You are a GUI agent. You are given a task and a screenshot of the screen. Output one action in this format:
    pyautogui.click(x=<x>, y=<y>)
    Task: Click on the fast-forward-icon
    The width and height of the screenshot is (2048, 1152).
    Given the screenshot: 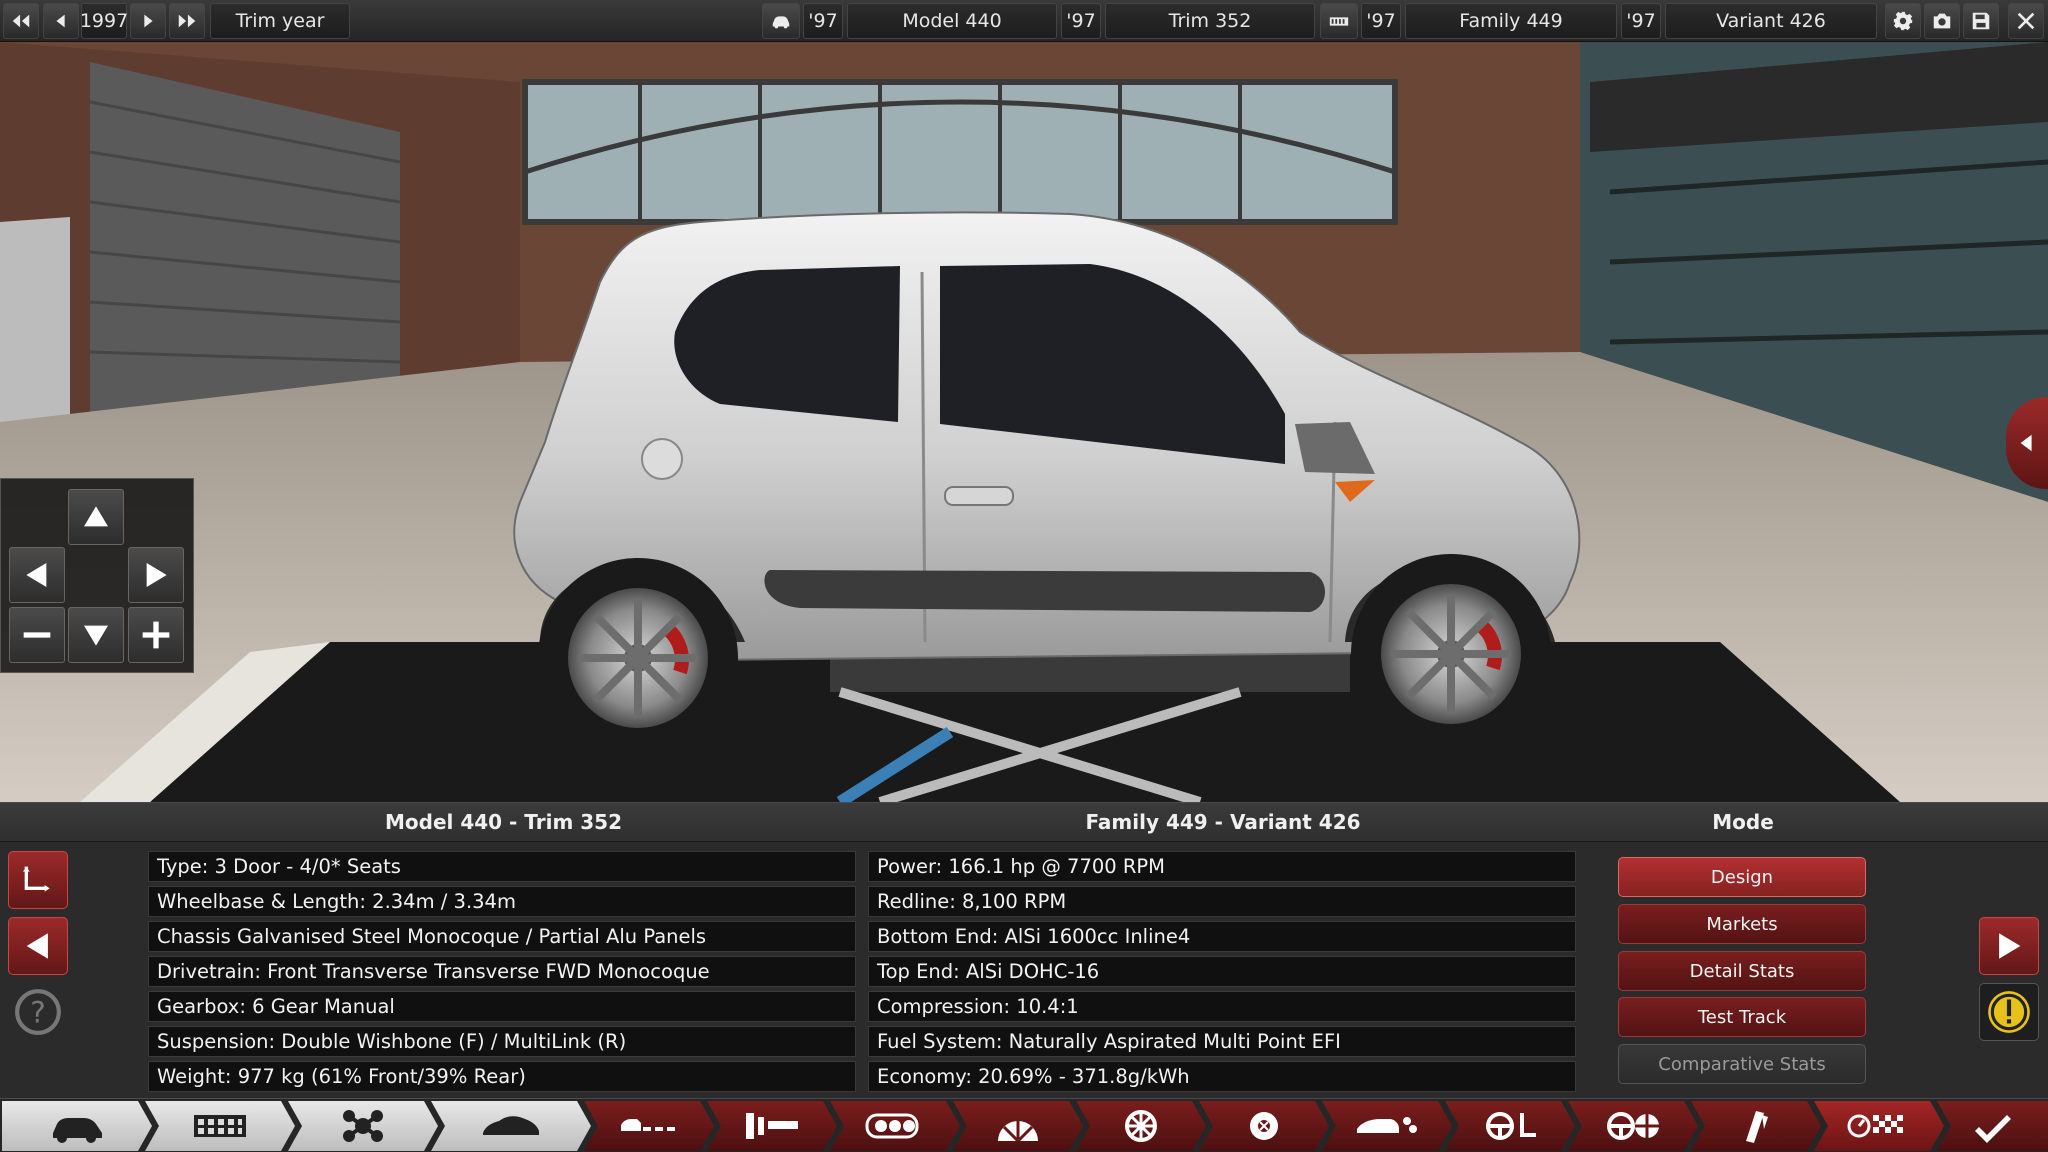 What is the action you would take?
    pyautogui.click(x=187, y=21)
    